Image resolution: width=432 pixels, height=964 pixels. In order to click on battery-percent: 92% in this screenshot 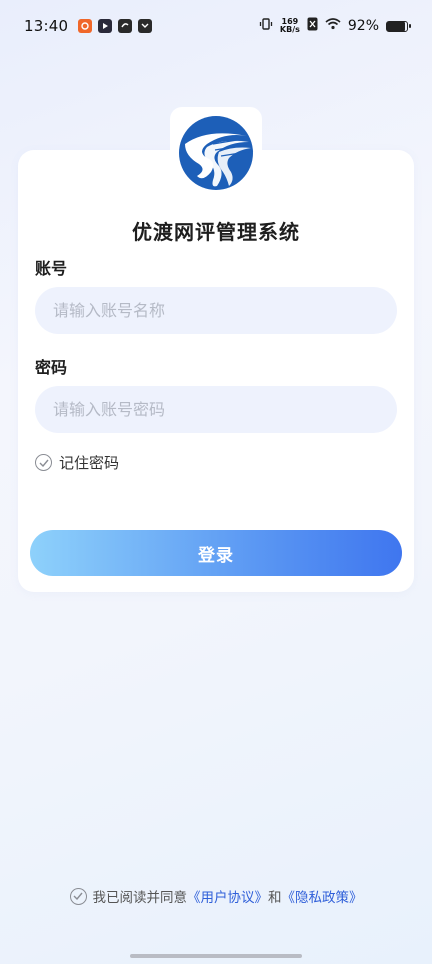, I will do `click(363, 26)`.